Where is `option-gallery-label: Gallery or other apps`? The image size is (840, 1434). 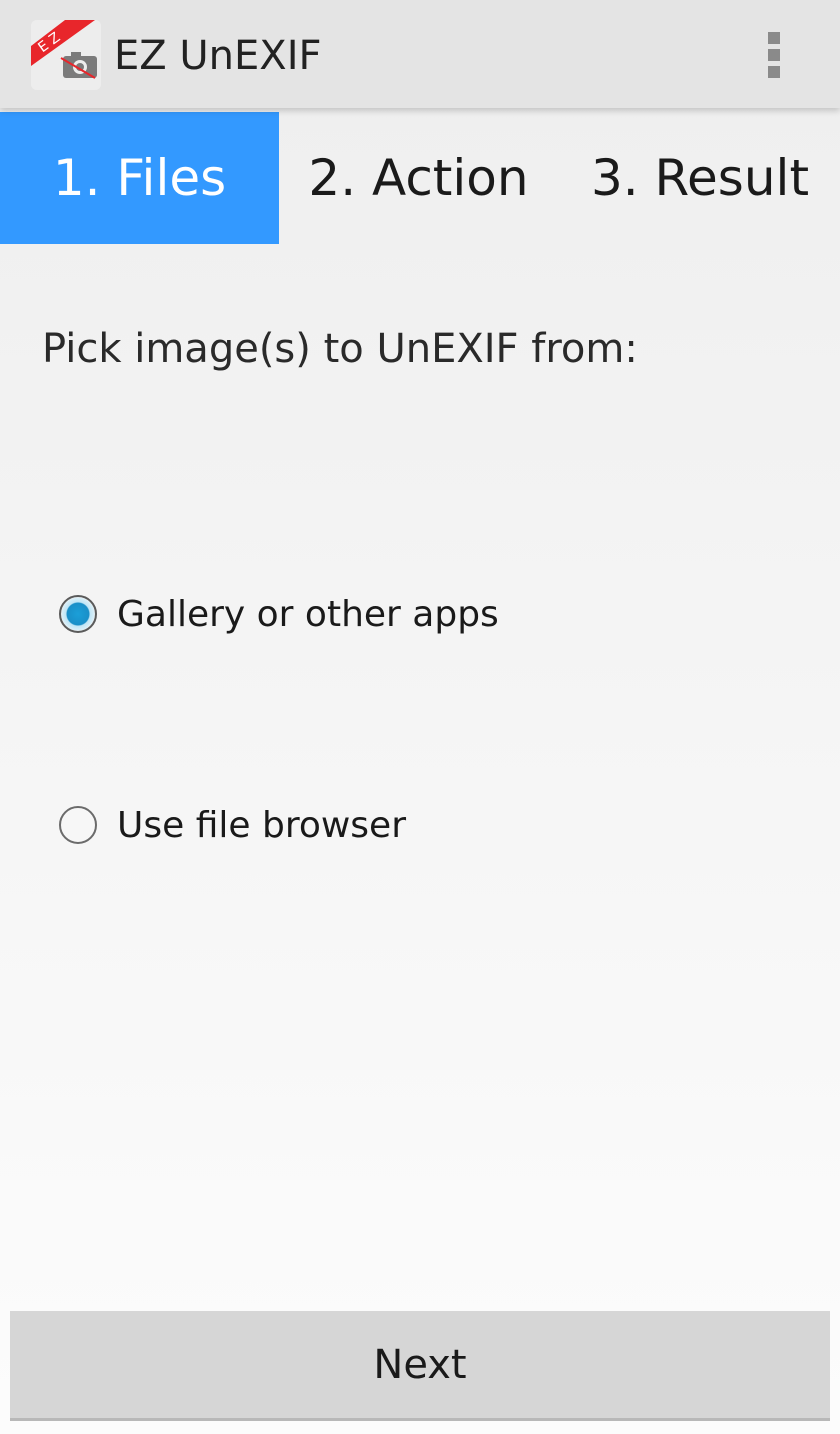
option-gallery-label: Gallery or other apps is located at coordinates (308, 614).